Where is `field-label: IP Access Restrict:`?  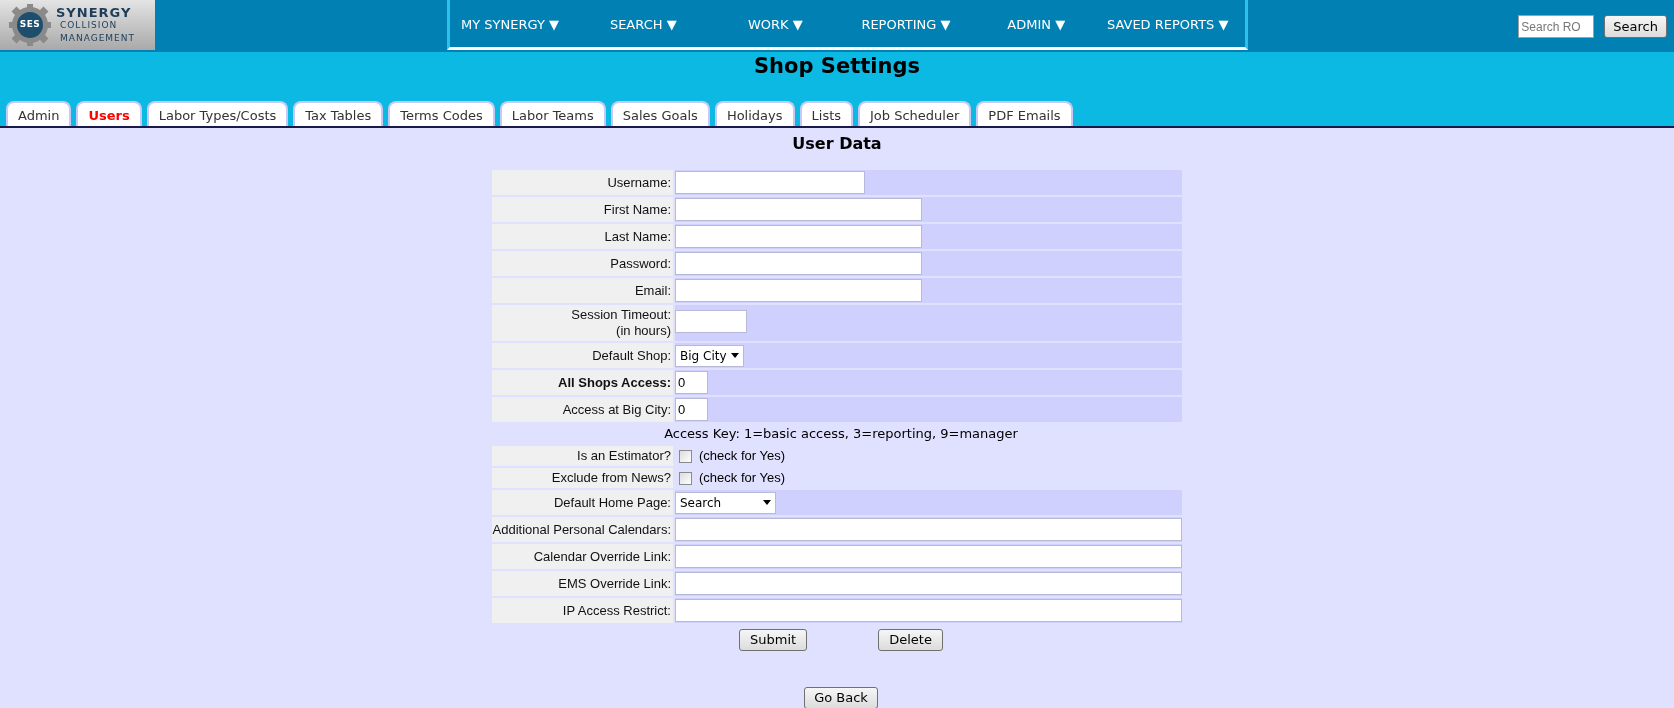 field-label: IP Access Restrict: is located at coordinates (616, 610).